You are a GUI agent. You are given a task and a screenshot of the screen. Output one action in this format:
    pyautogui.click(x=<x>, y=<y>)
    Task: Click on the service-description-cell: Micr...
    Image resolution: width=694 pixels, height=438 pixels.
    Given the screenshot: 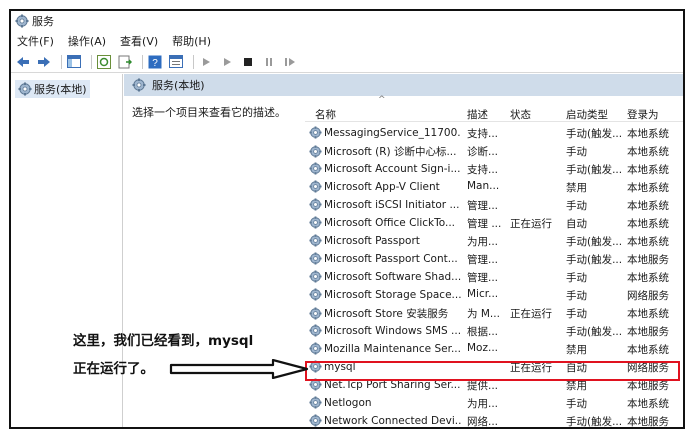 What is the action you would take?
    pyautogui.click(x=483, y=294)
    